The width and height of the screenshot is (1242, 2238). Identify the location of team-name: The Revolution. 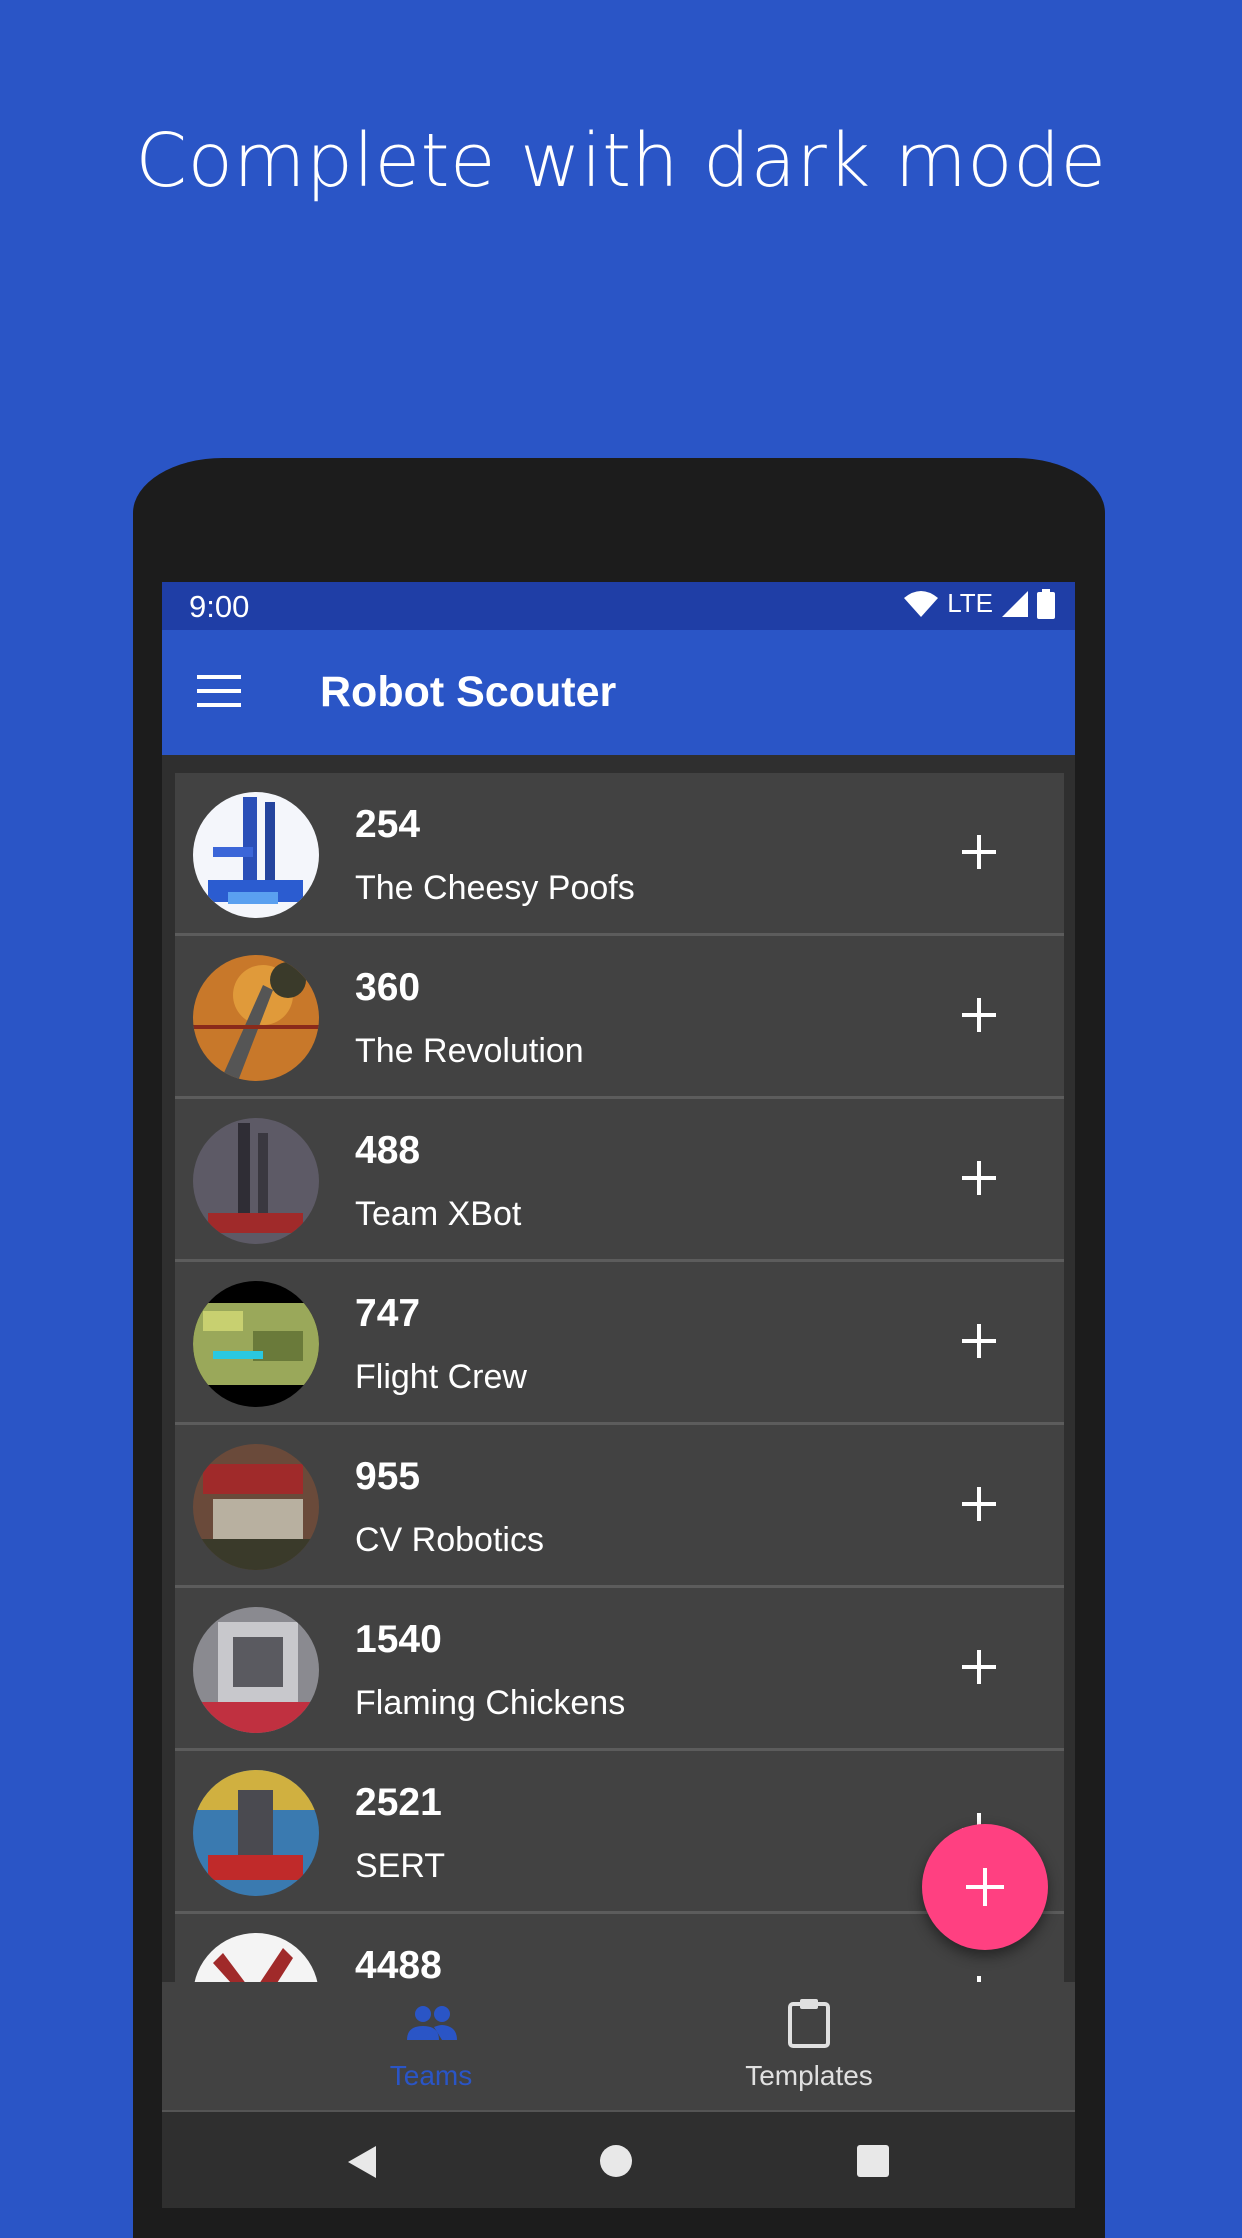
(469, 1051).